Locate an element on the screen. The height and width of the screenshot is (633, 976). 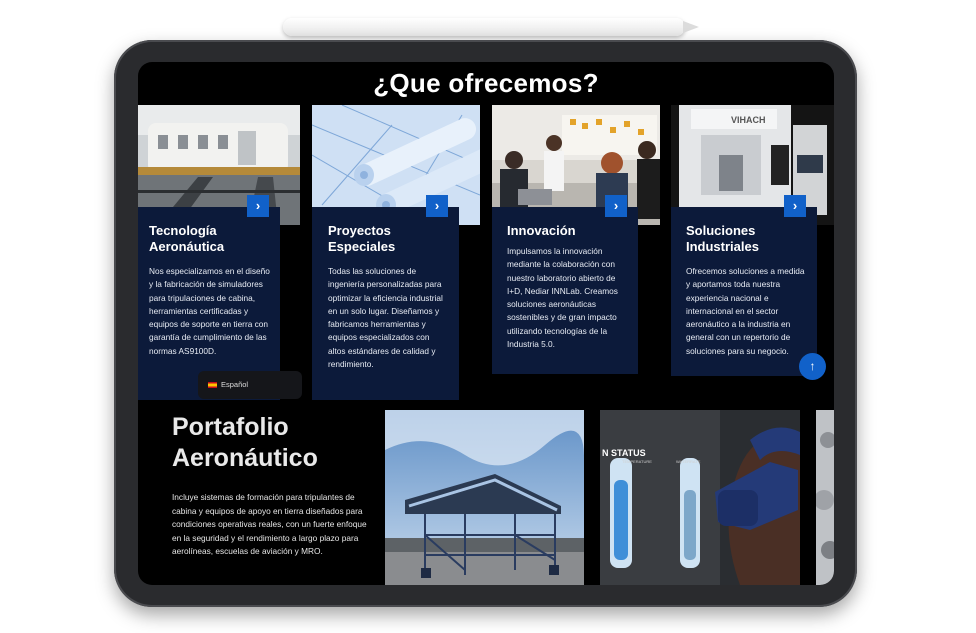
waterrate-label: WATERRATE is located at coordinates (688, 461).